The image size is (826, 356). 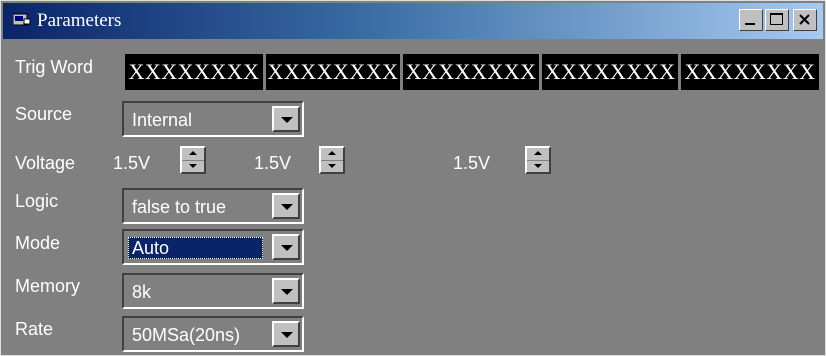 What do you see at coordinates (132, 163) in the screenshot?
I see `voltage-value-1: 1.5V` at bounding box center [132, 163].